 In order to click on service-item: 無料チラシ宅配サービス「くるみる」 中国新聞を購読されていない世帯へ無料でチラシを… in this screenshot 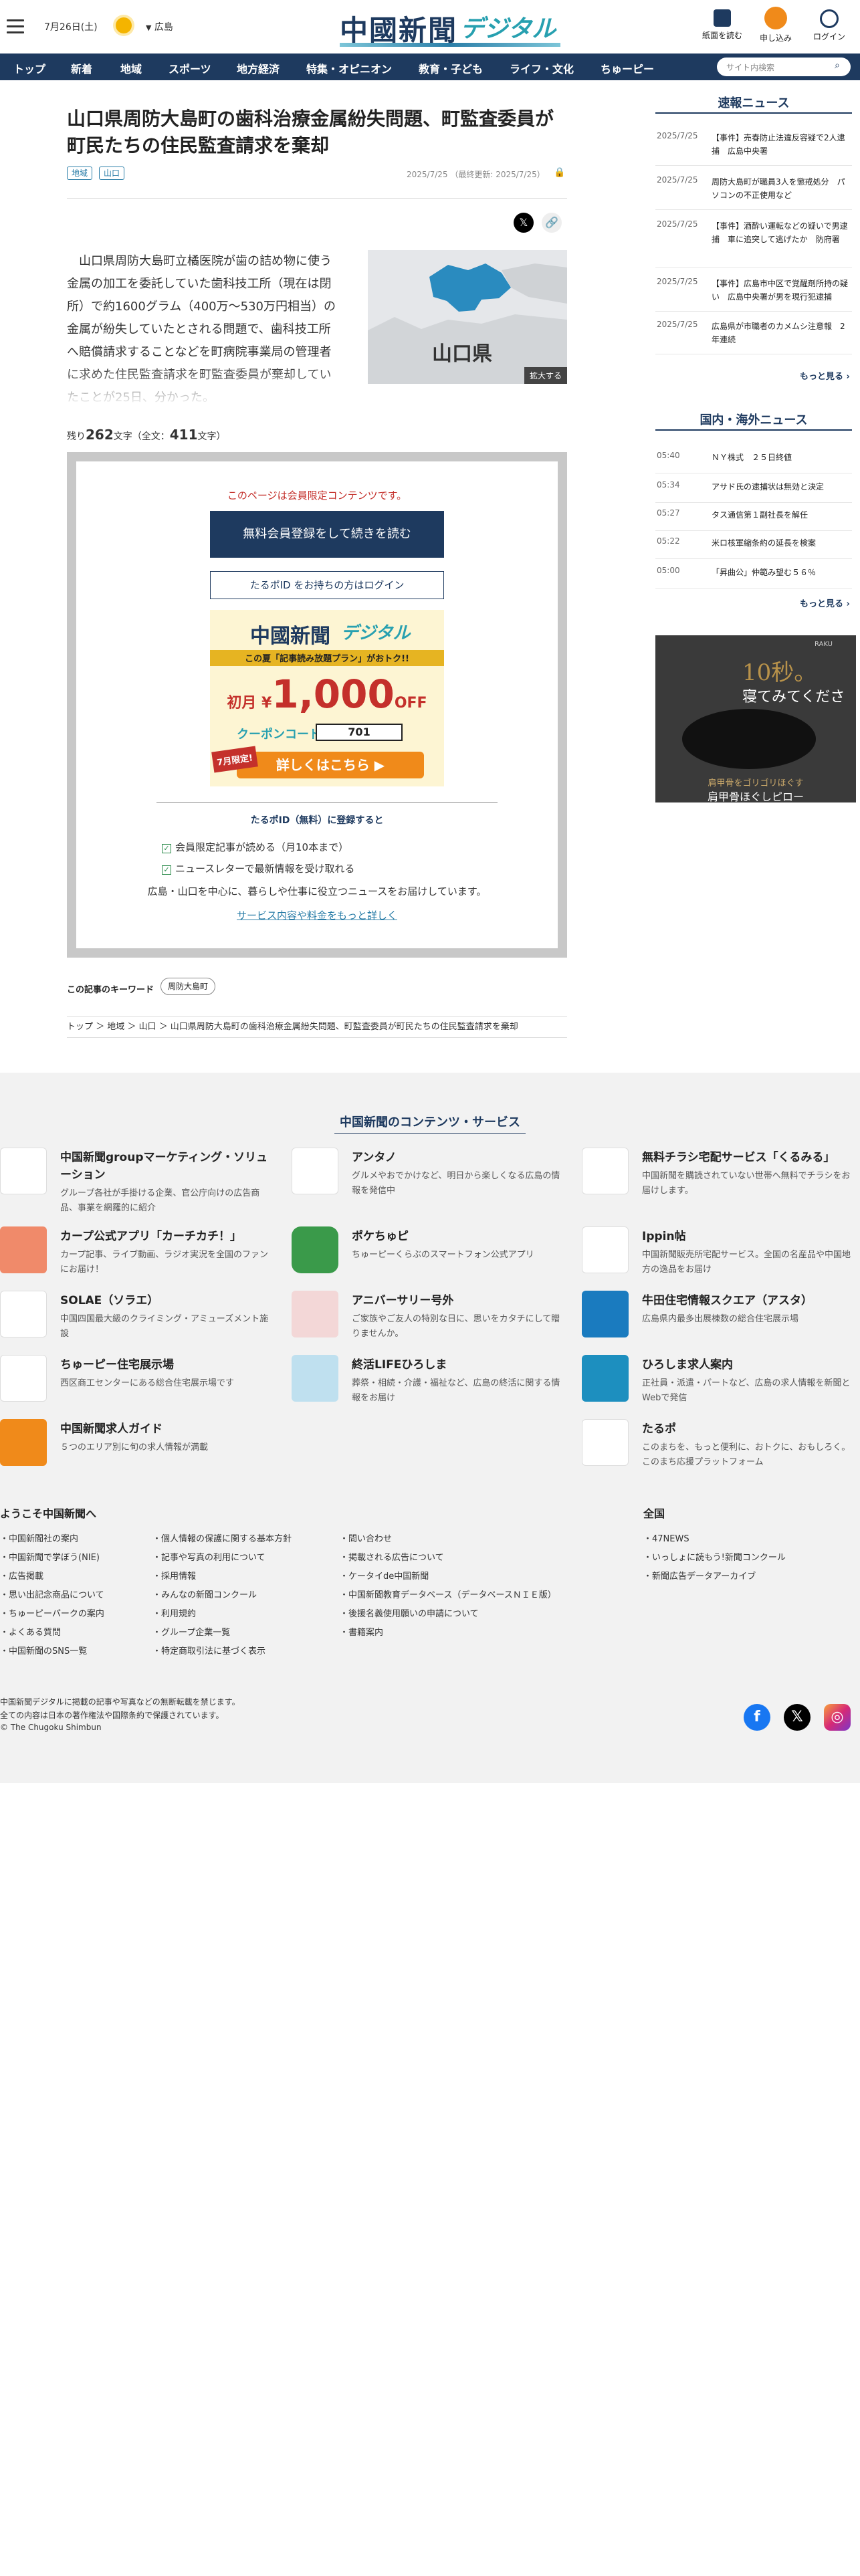, I will do `click(721, 1174)`.